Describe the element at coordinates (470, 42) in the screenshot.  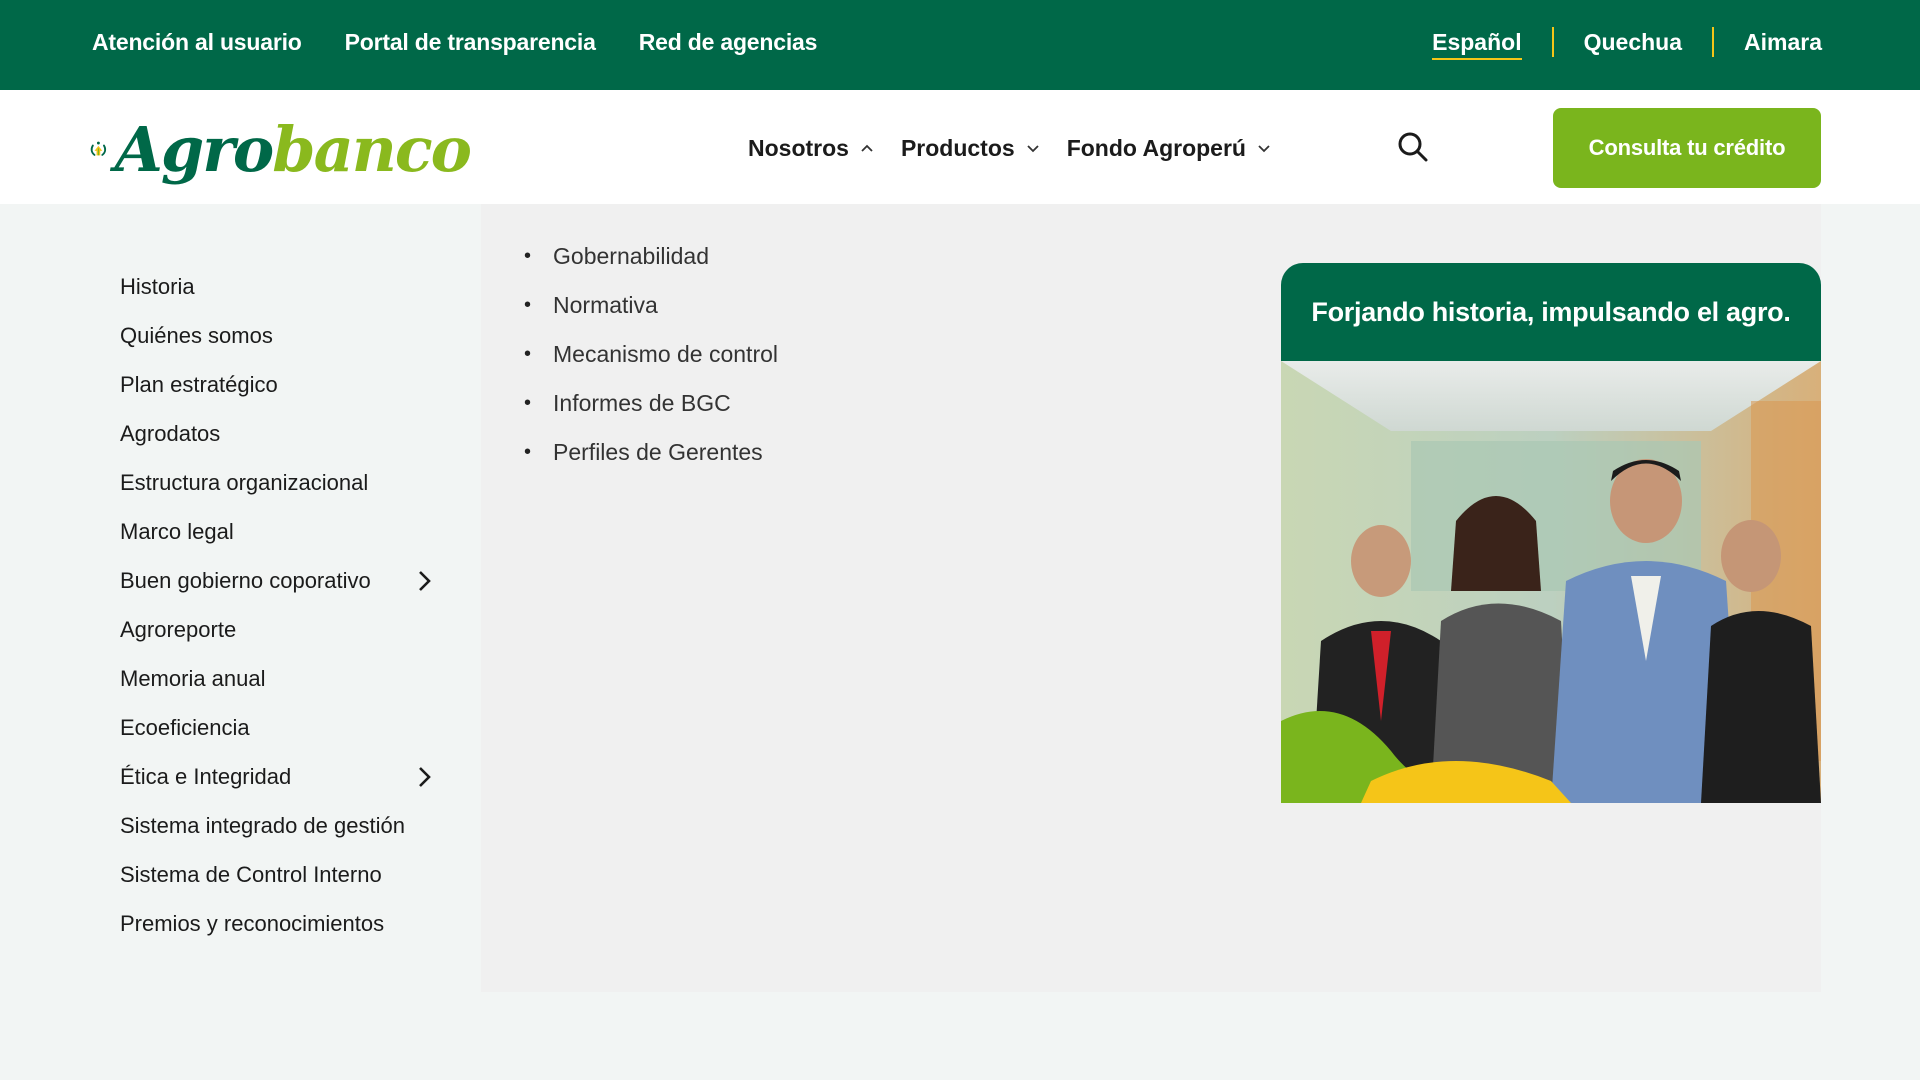
I see `link-portal-transparencia: Portal de transparencia` at that location.